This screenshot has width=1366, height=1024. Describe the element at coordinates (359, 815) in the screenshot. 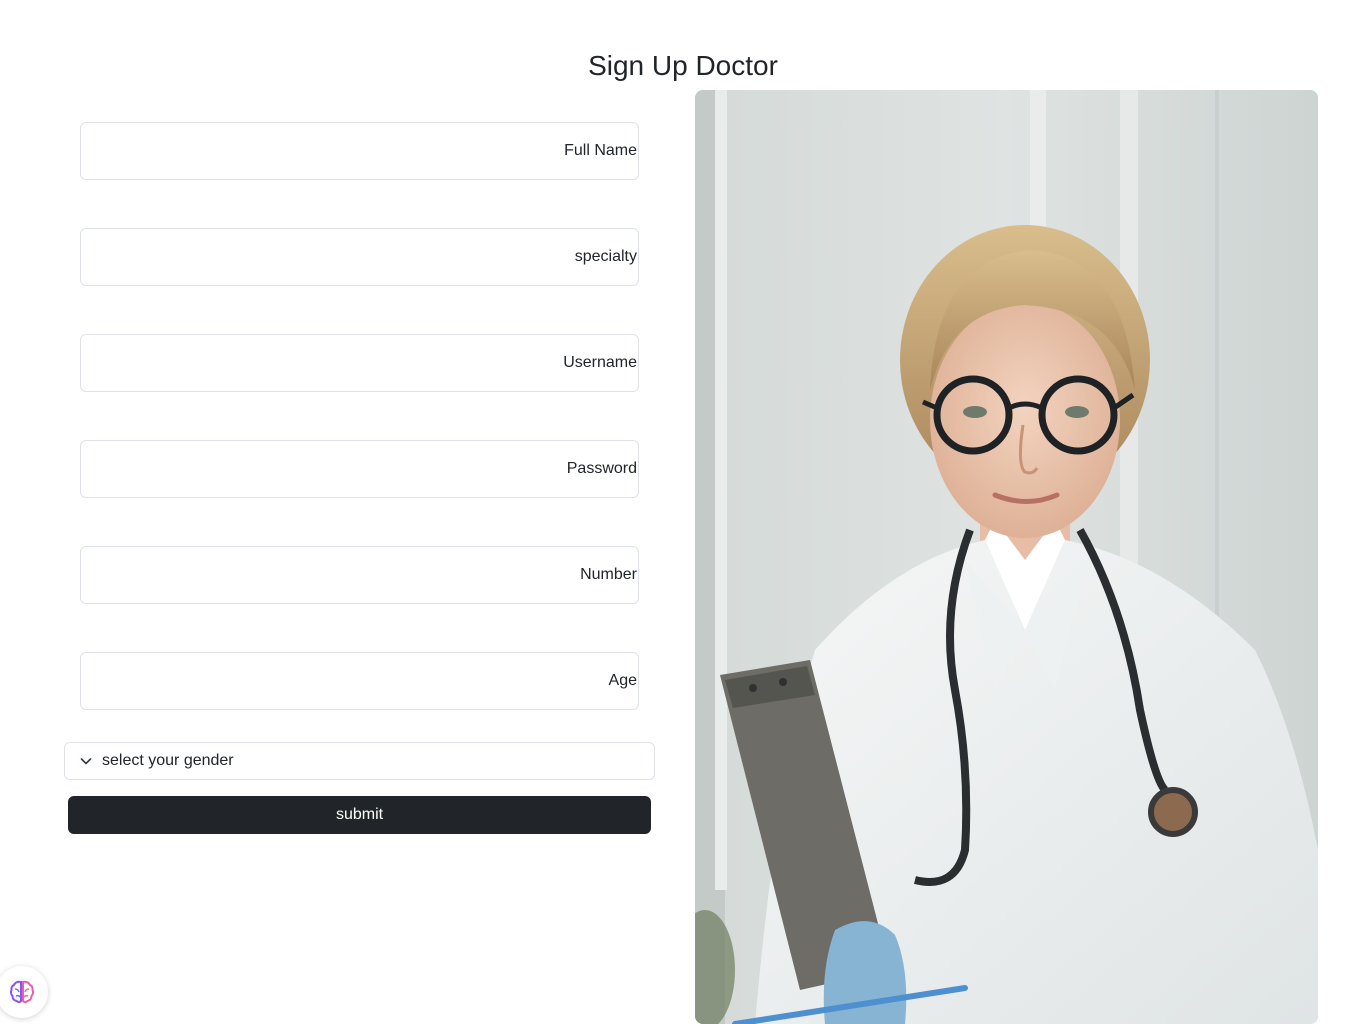

I see `submit-button: submit` at that location.